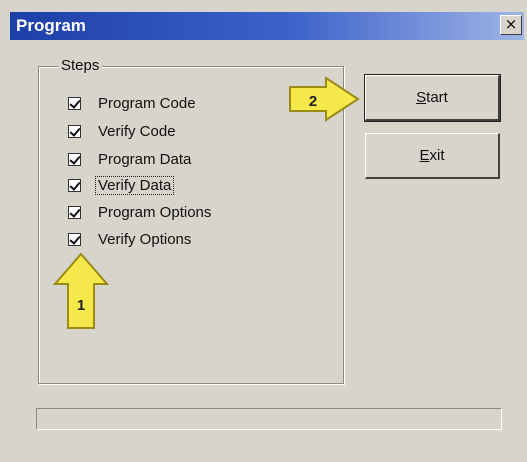 Image resolution: width=527 pixels, height=462 pixels. I want to click on checkbox-verify-options: Verify Options, so click(130, 239).